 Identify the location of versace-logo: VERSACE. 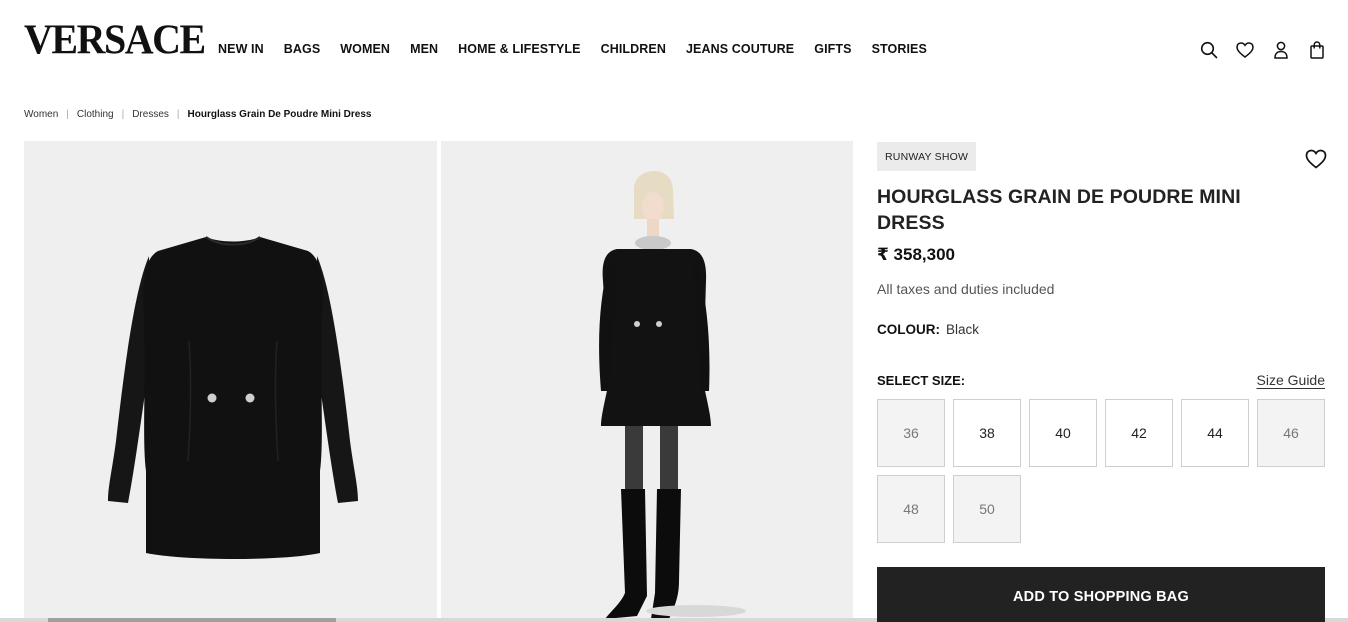
(115, 39).